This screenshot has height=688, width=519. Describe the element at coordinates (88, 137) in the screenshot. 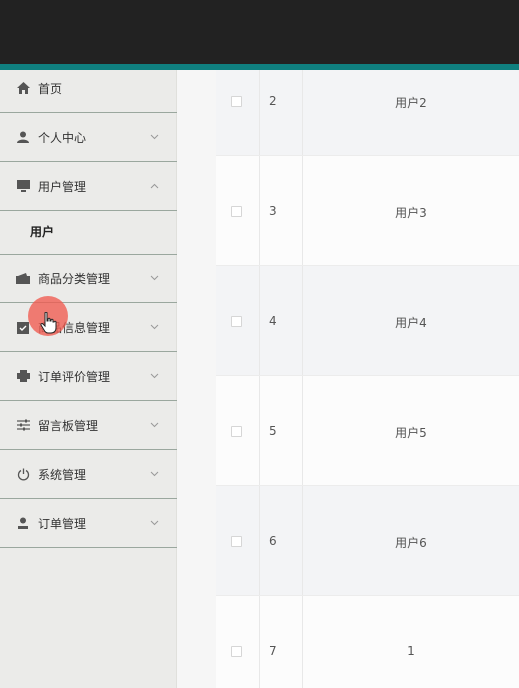

I see `sidebar-item-profile: 个人中心` at that location.